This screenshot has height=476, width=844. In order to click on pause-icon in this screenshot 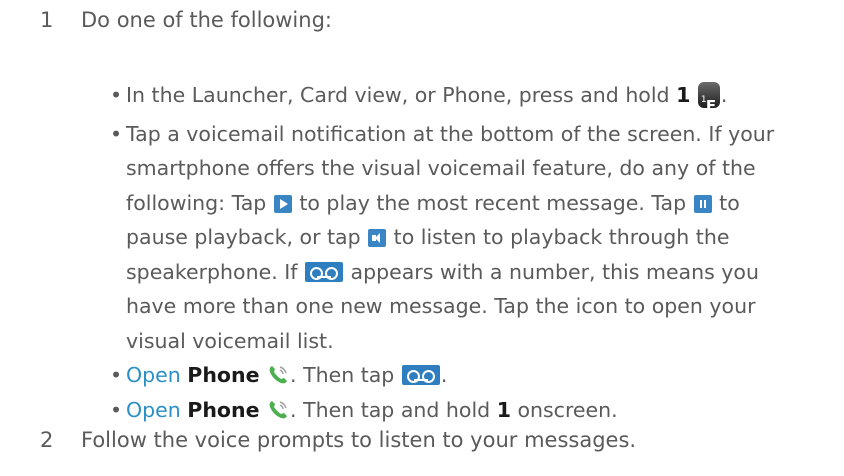, I will do `click(702, 203)`.